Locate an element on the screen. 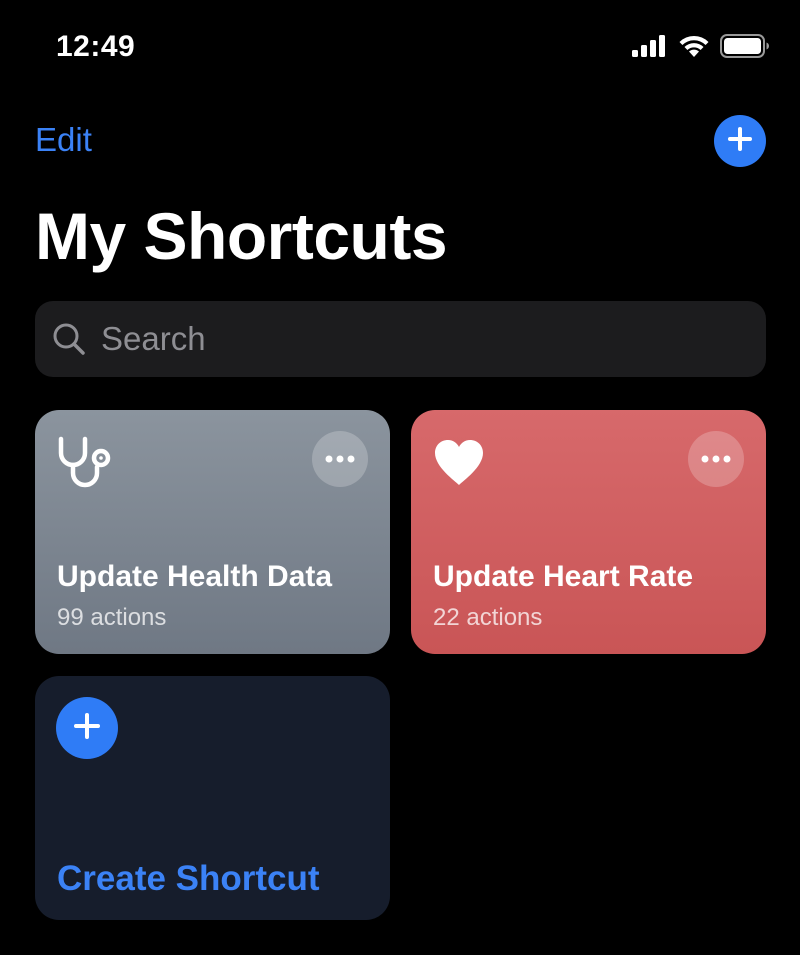  stethoscope-icon is located at coordinates (87, 462).